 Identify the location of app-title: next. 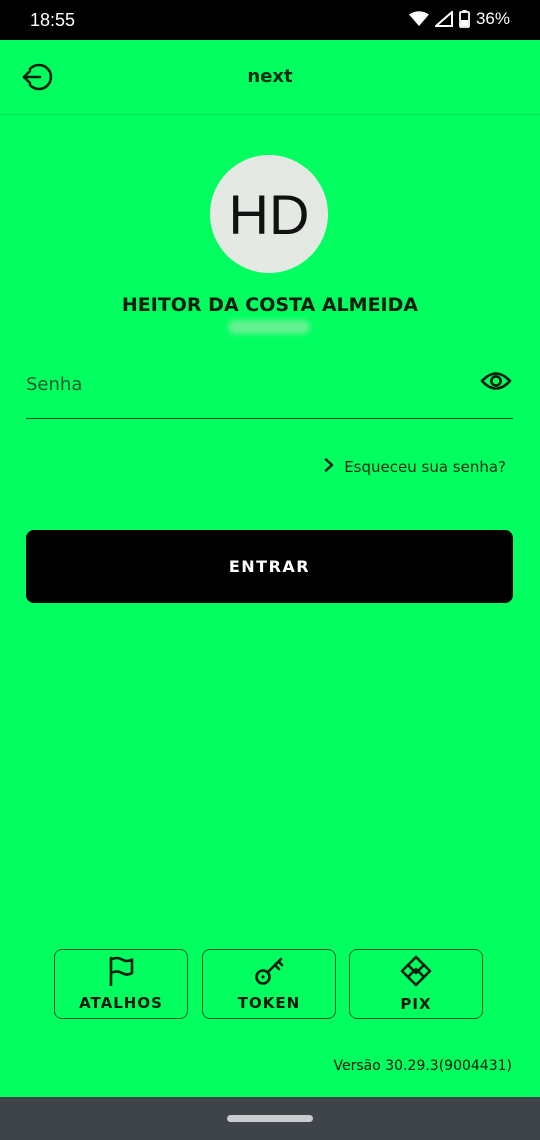
(270, 76).